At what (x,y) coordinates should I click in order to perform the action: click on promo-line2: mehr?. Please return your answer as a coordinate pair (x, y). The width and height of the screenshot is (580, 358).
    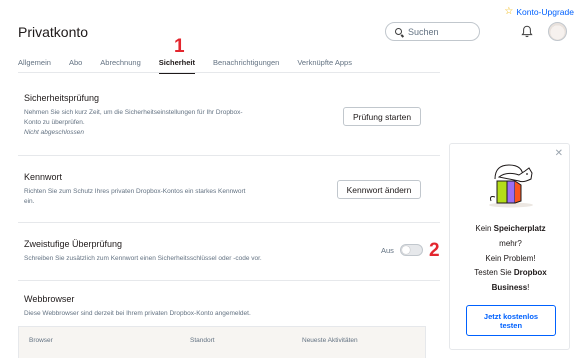
    Looking at the image, I should click on (510, 243).